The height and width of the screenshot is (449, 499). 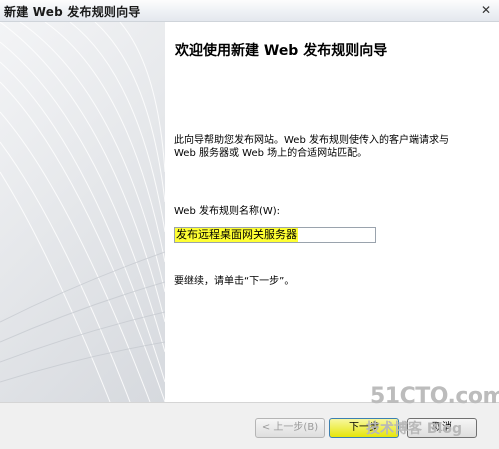 I want to click on button-bar: < 上一步(B) 下一步 取消, so click(x=249, y=425).